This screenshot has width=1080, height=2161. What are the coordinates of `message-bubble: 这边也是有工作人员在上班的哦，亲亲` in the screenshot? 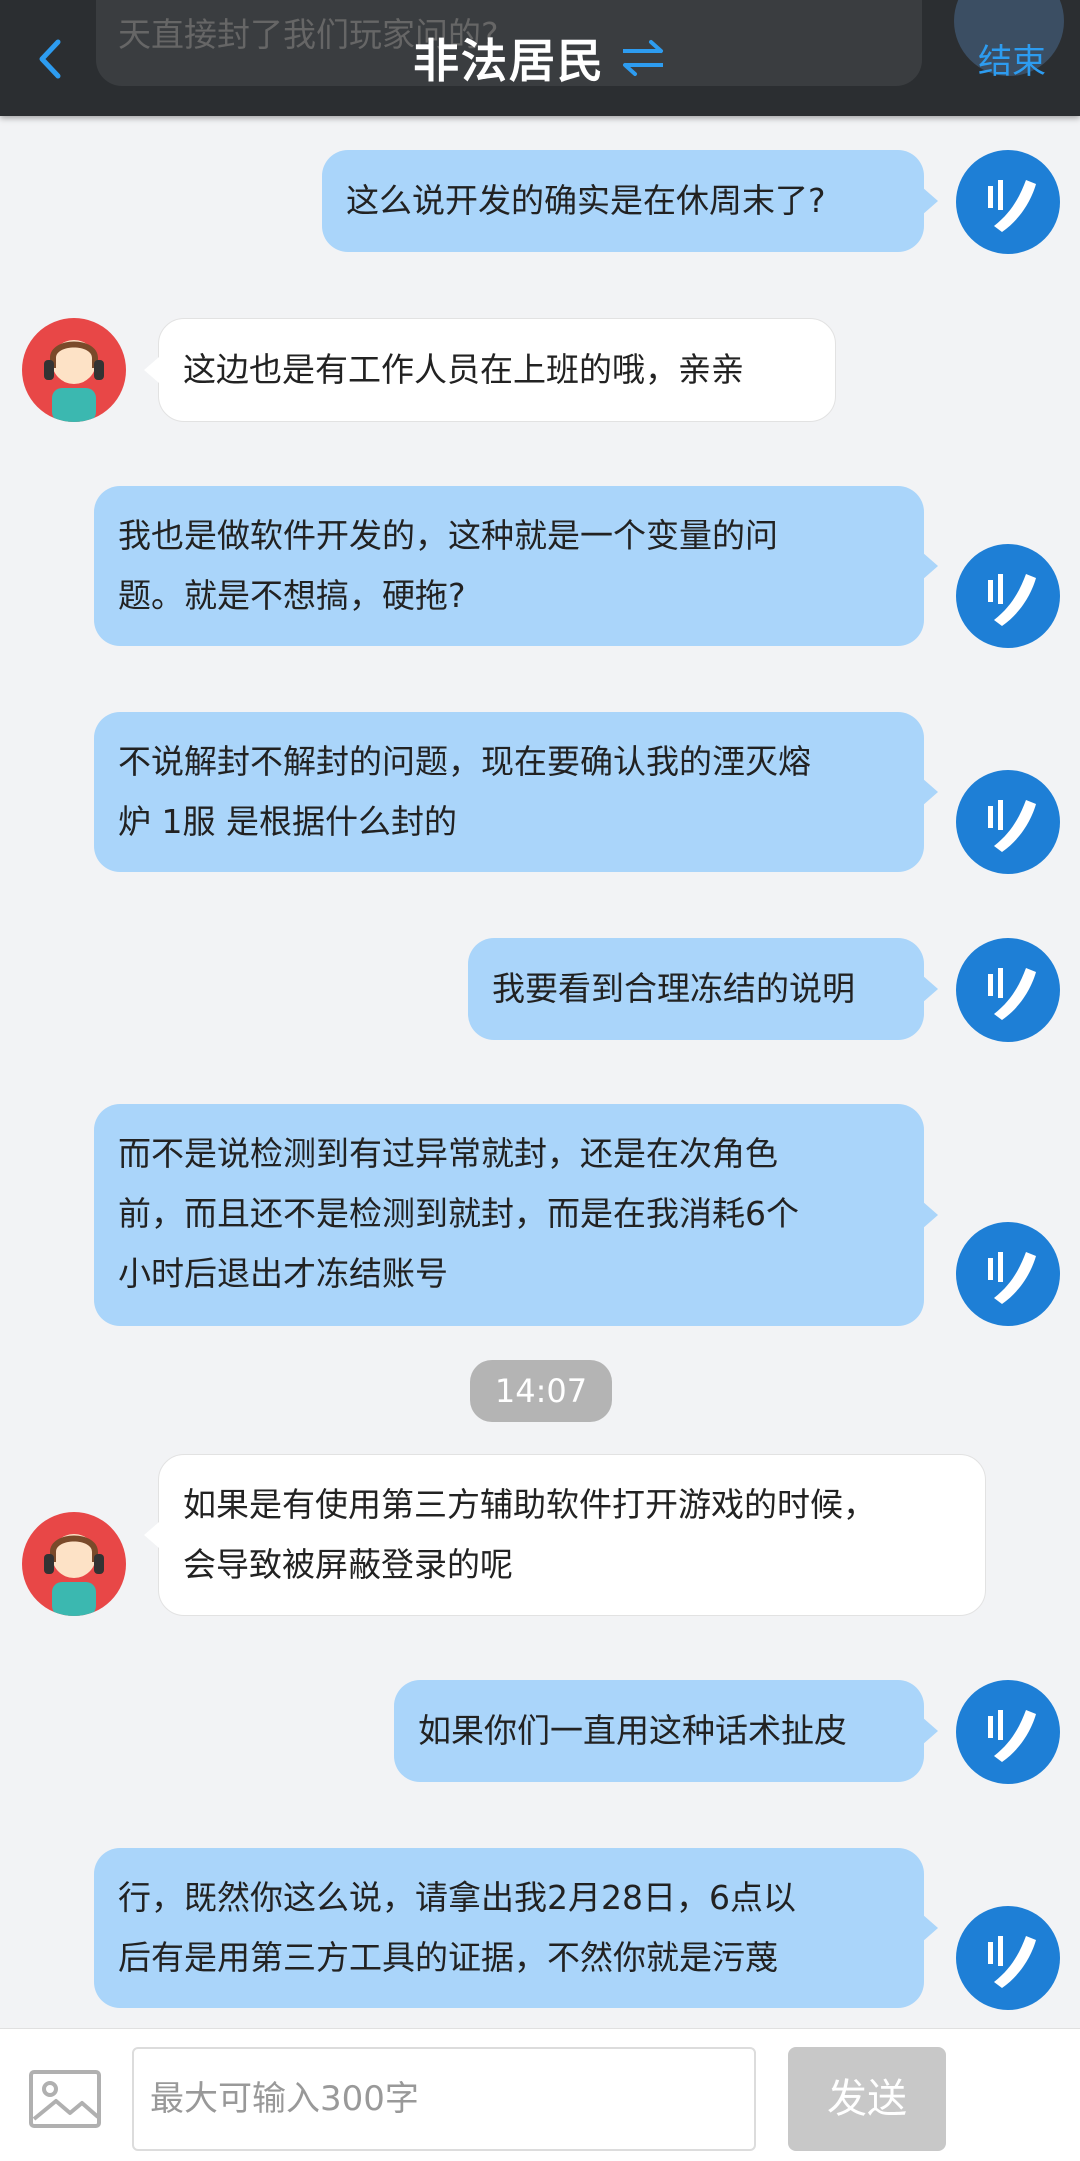 It's located at (490, 370).